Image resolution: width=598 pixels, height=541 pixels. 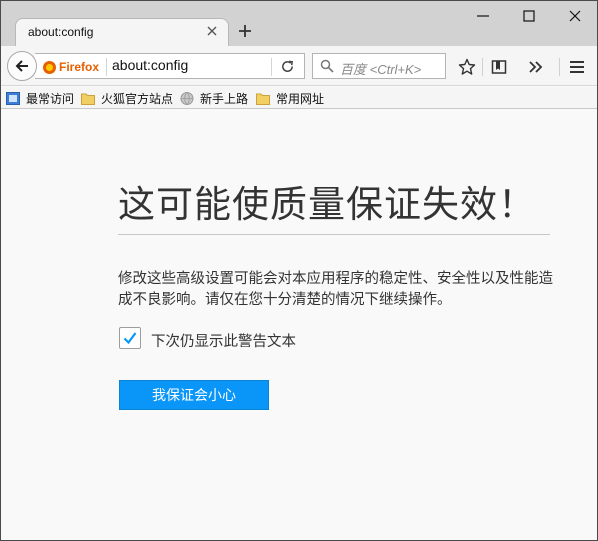 I want to click on bookmark-item: 最常访问, so click(x=40, y=98).